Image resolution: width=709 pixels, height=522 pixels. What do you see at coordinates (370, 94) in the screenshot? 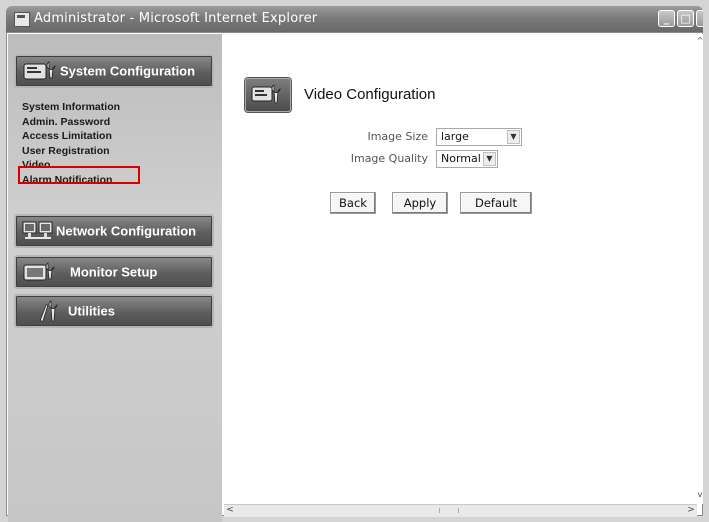
I see `page-title: Video Configuration` at bounding box center [370, 94].